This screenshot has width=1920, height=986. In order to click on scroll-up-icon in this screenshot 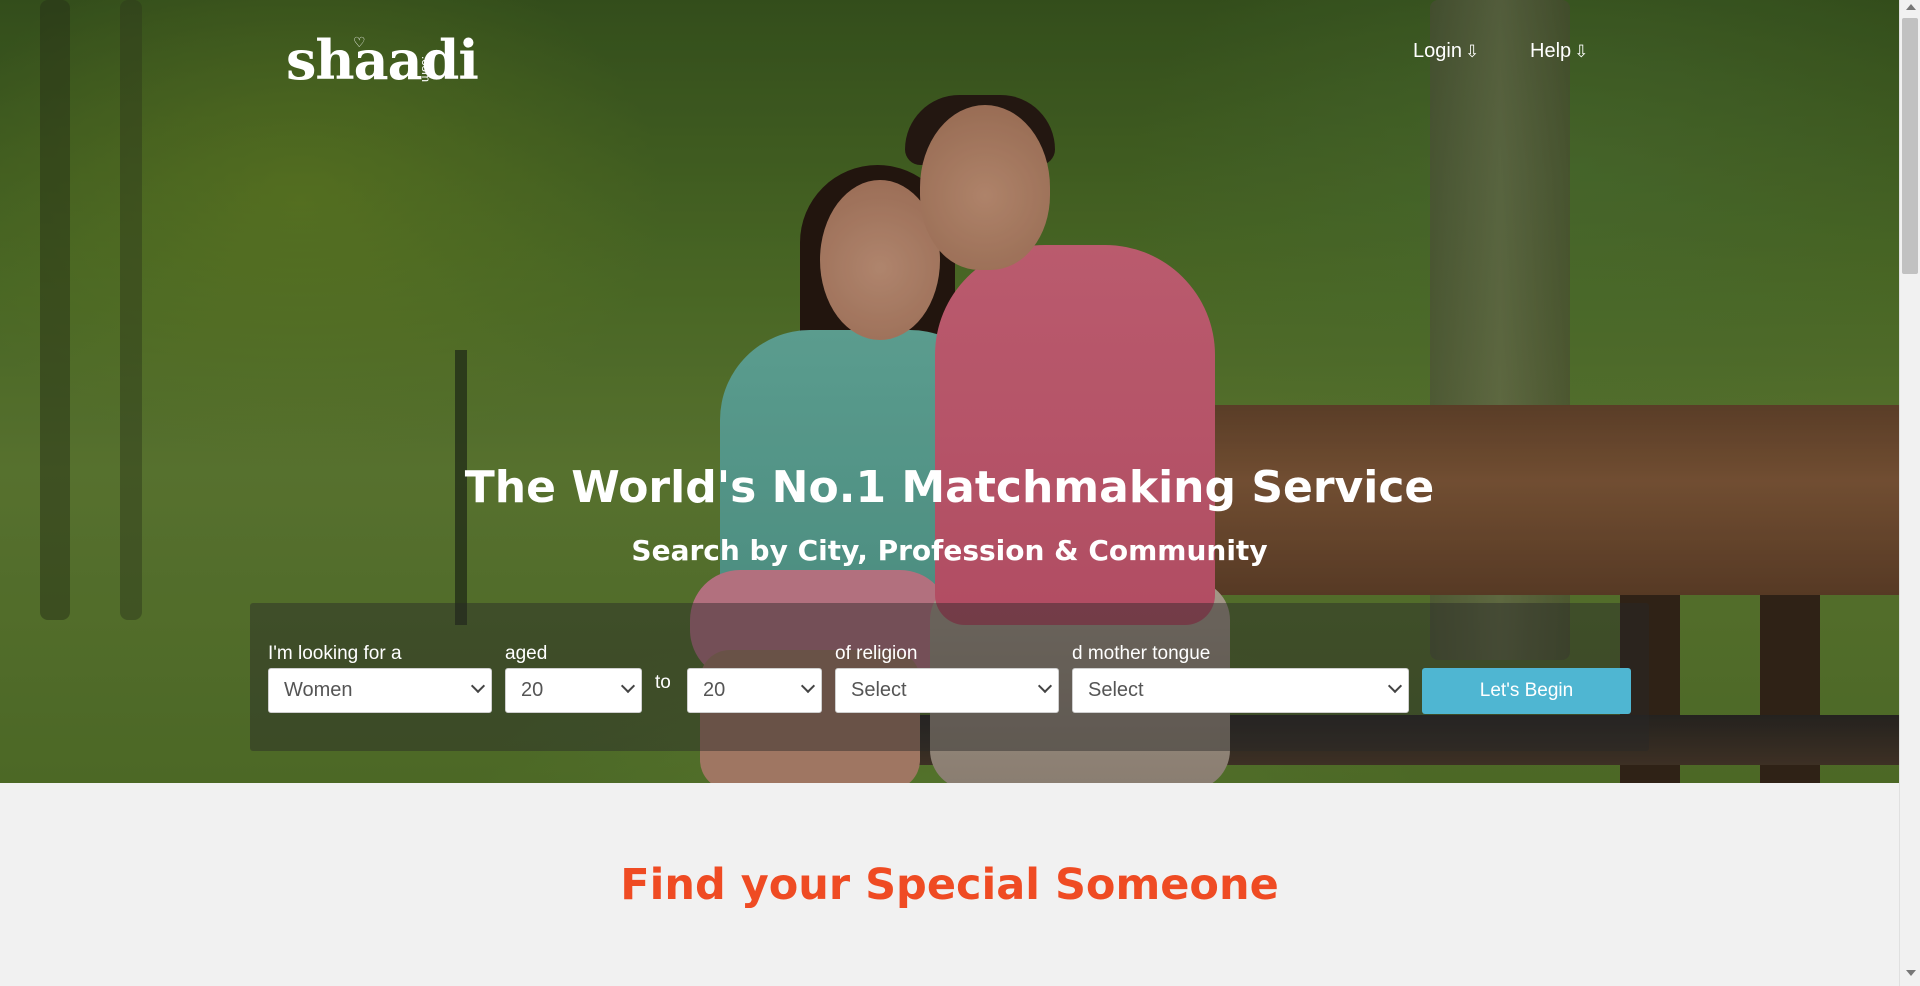, I will do `click(1911, 7)`.